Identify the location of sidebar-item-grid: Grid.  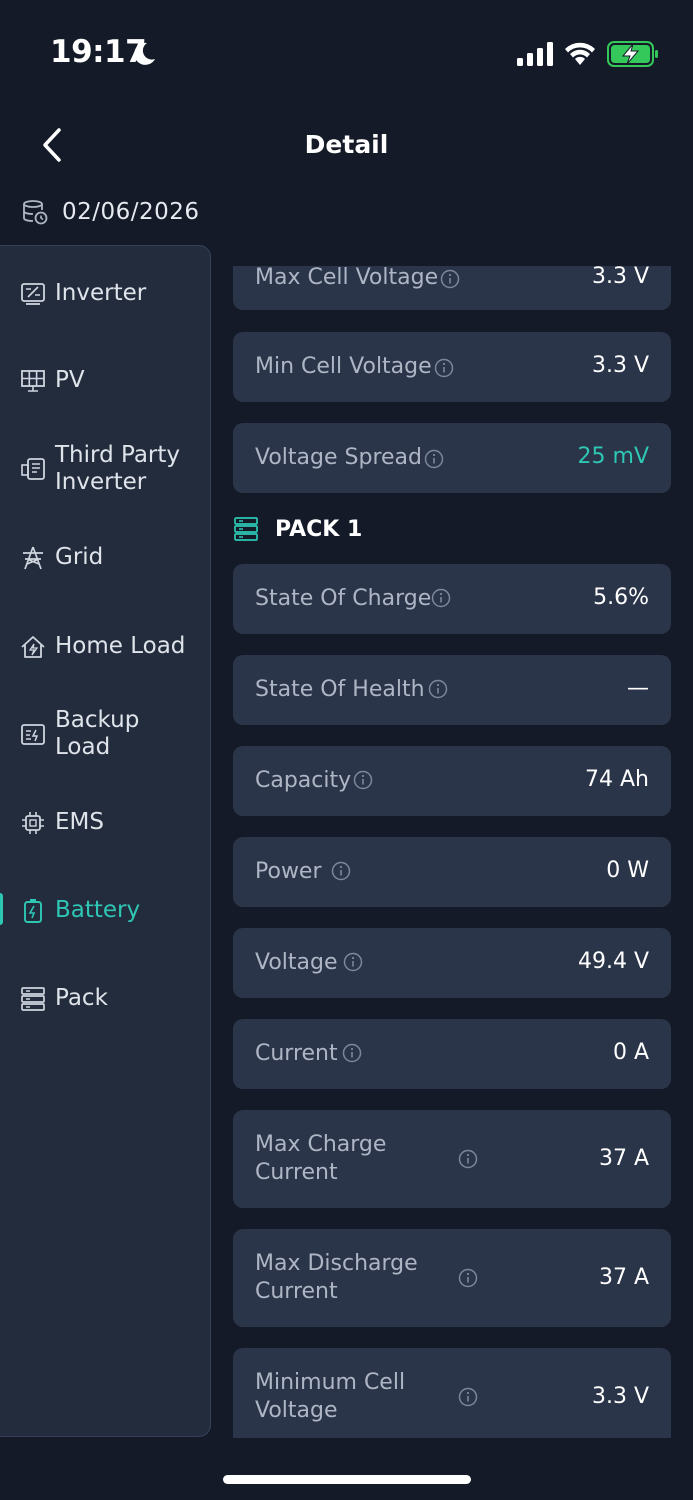
(110, 557).